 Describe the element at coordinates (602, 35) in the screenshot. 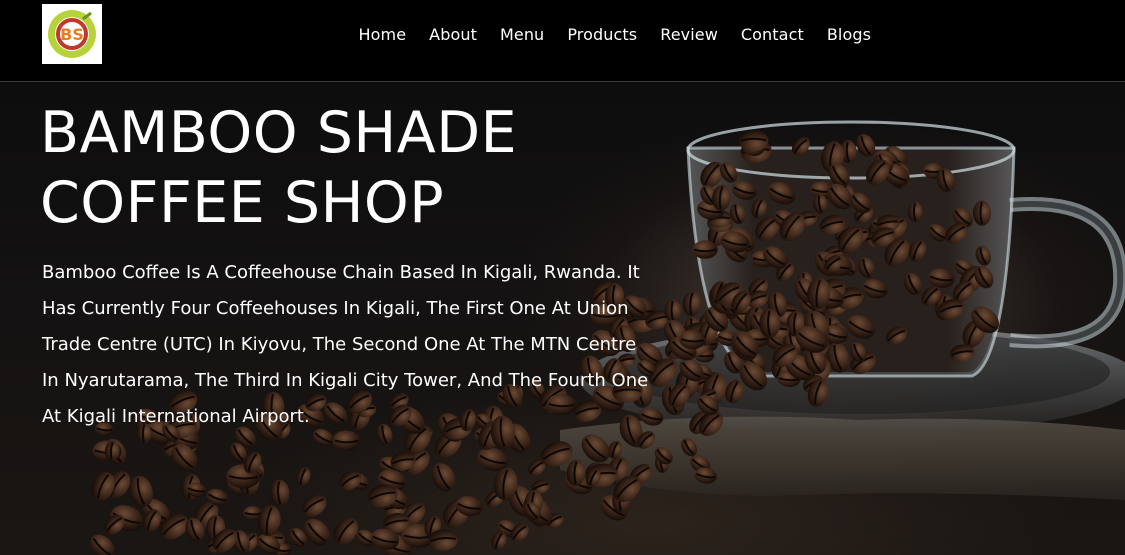

I see `nav-products-link: Products` at that location.